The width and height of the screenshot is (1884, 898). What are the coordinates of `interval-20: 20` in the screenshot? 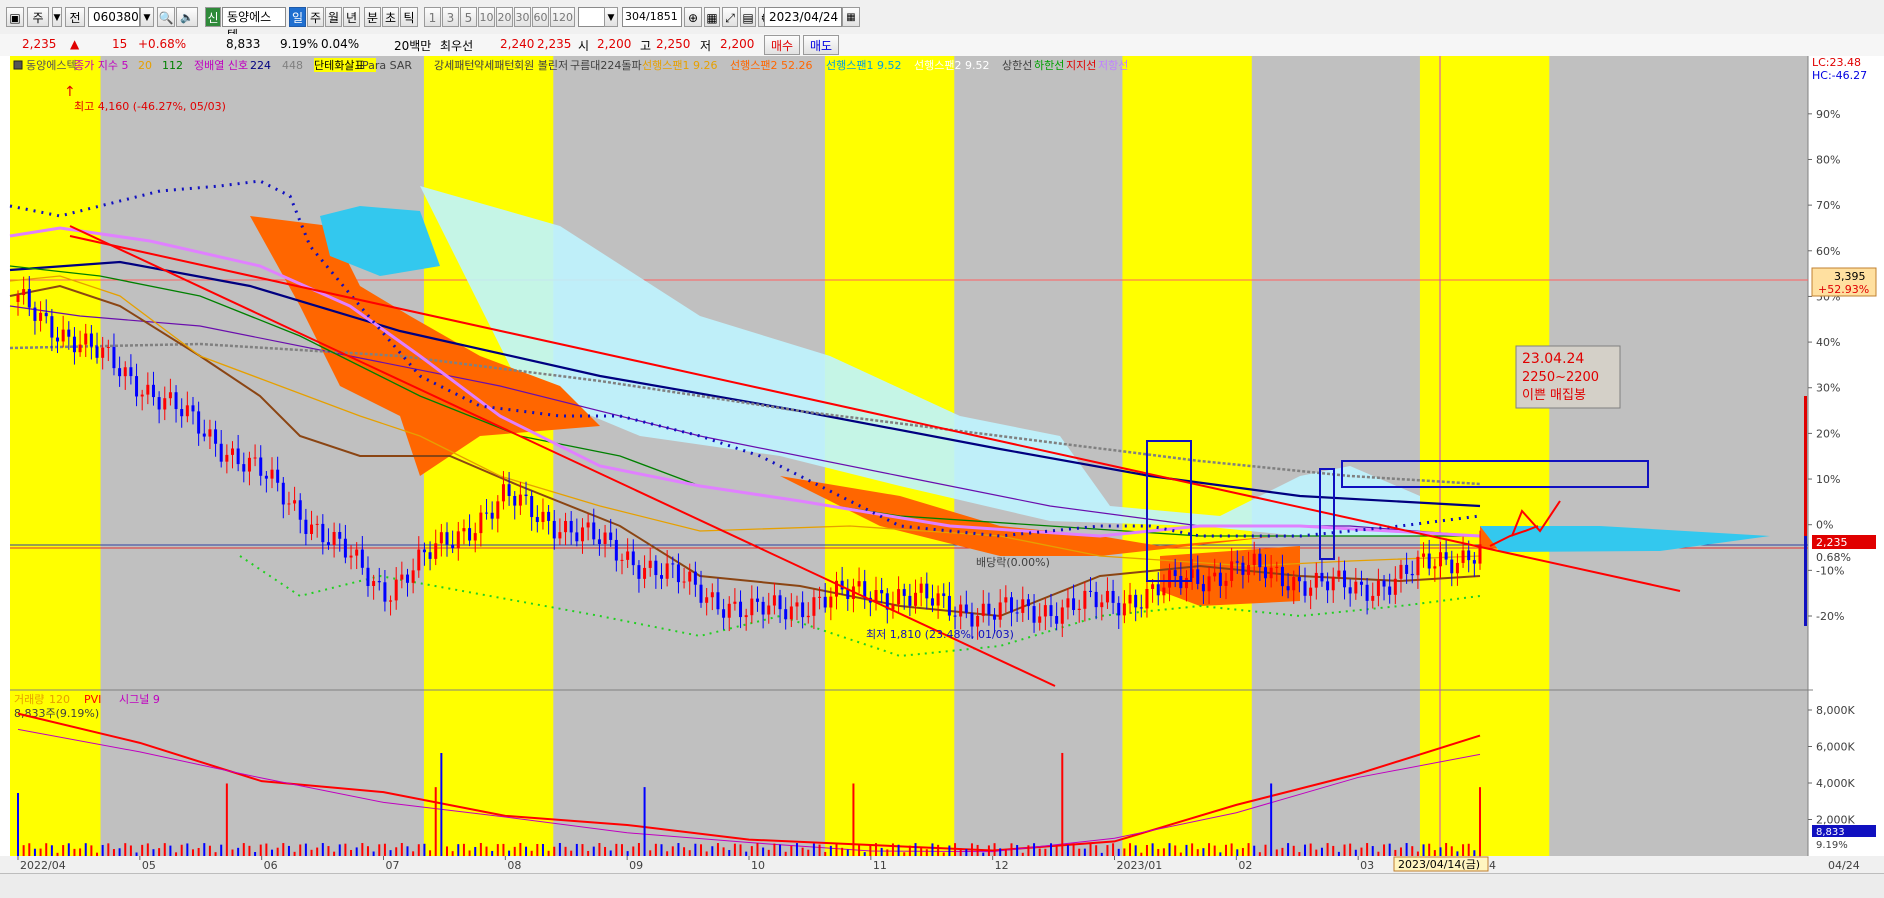 It's located at (504, 17).